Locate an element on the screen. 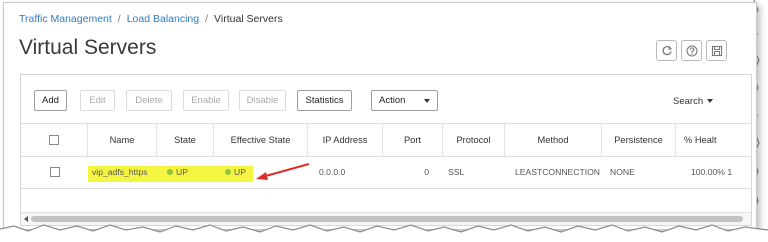 This screenshot has height=242, width=768. search-label: Search is located at coordinates (688, 101).